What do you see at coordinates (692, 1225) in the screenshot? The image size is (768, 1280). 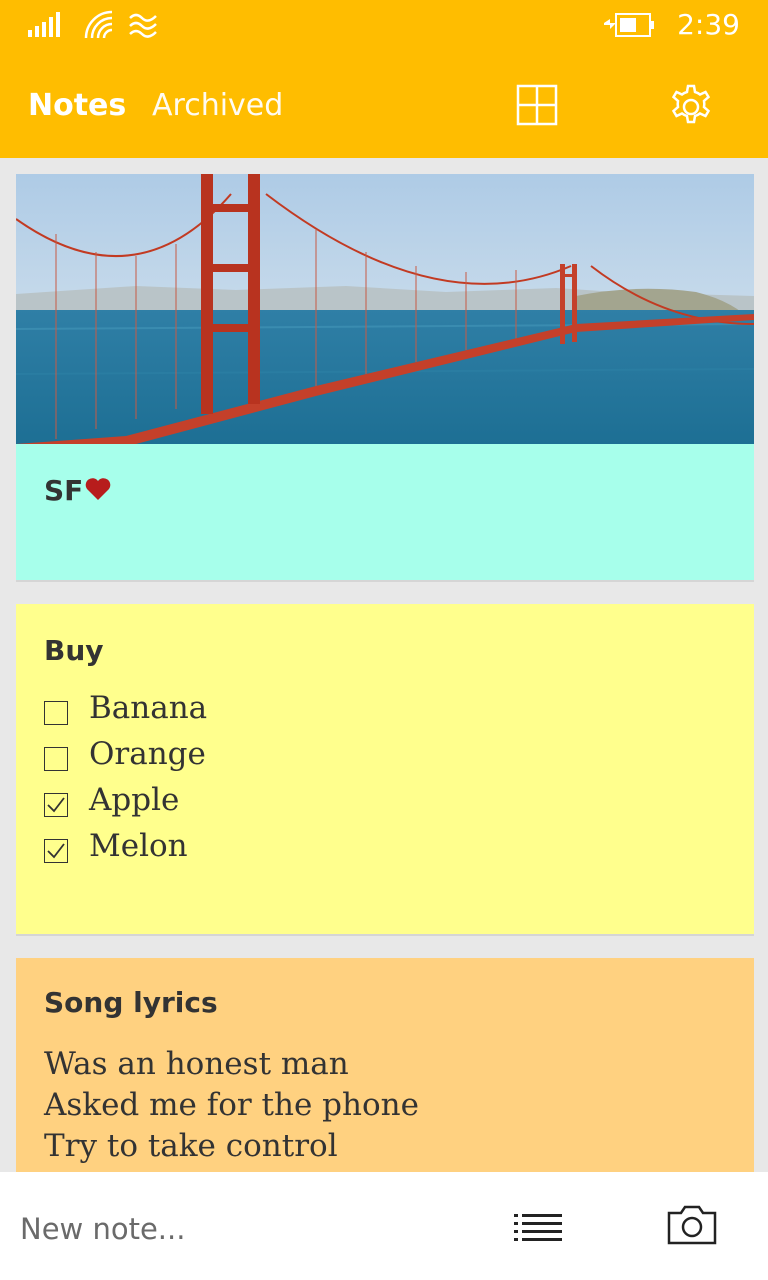 I see `camera-icon` at bounding box center [692, 1225].